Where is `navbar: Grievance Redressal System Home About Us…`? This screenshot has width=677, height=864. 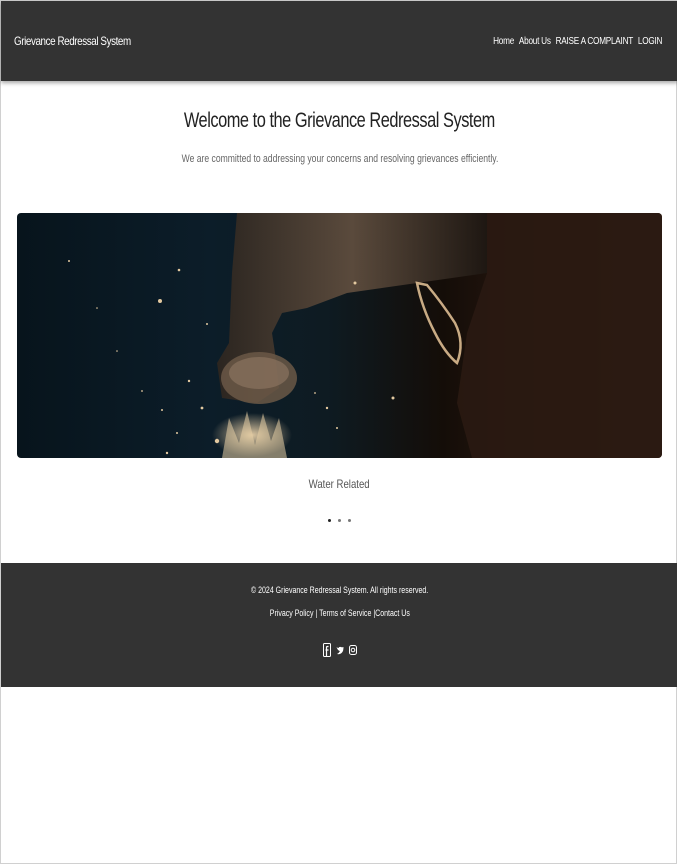
navbar: Grievance Redressal System Home About Us… is located at coordinates (339, 41).